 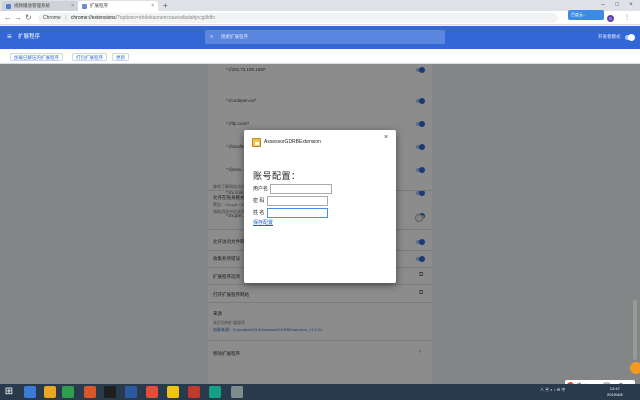 I want to click on scrollbar, so click(x=635, y=330).